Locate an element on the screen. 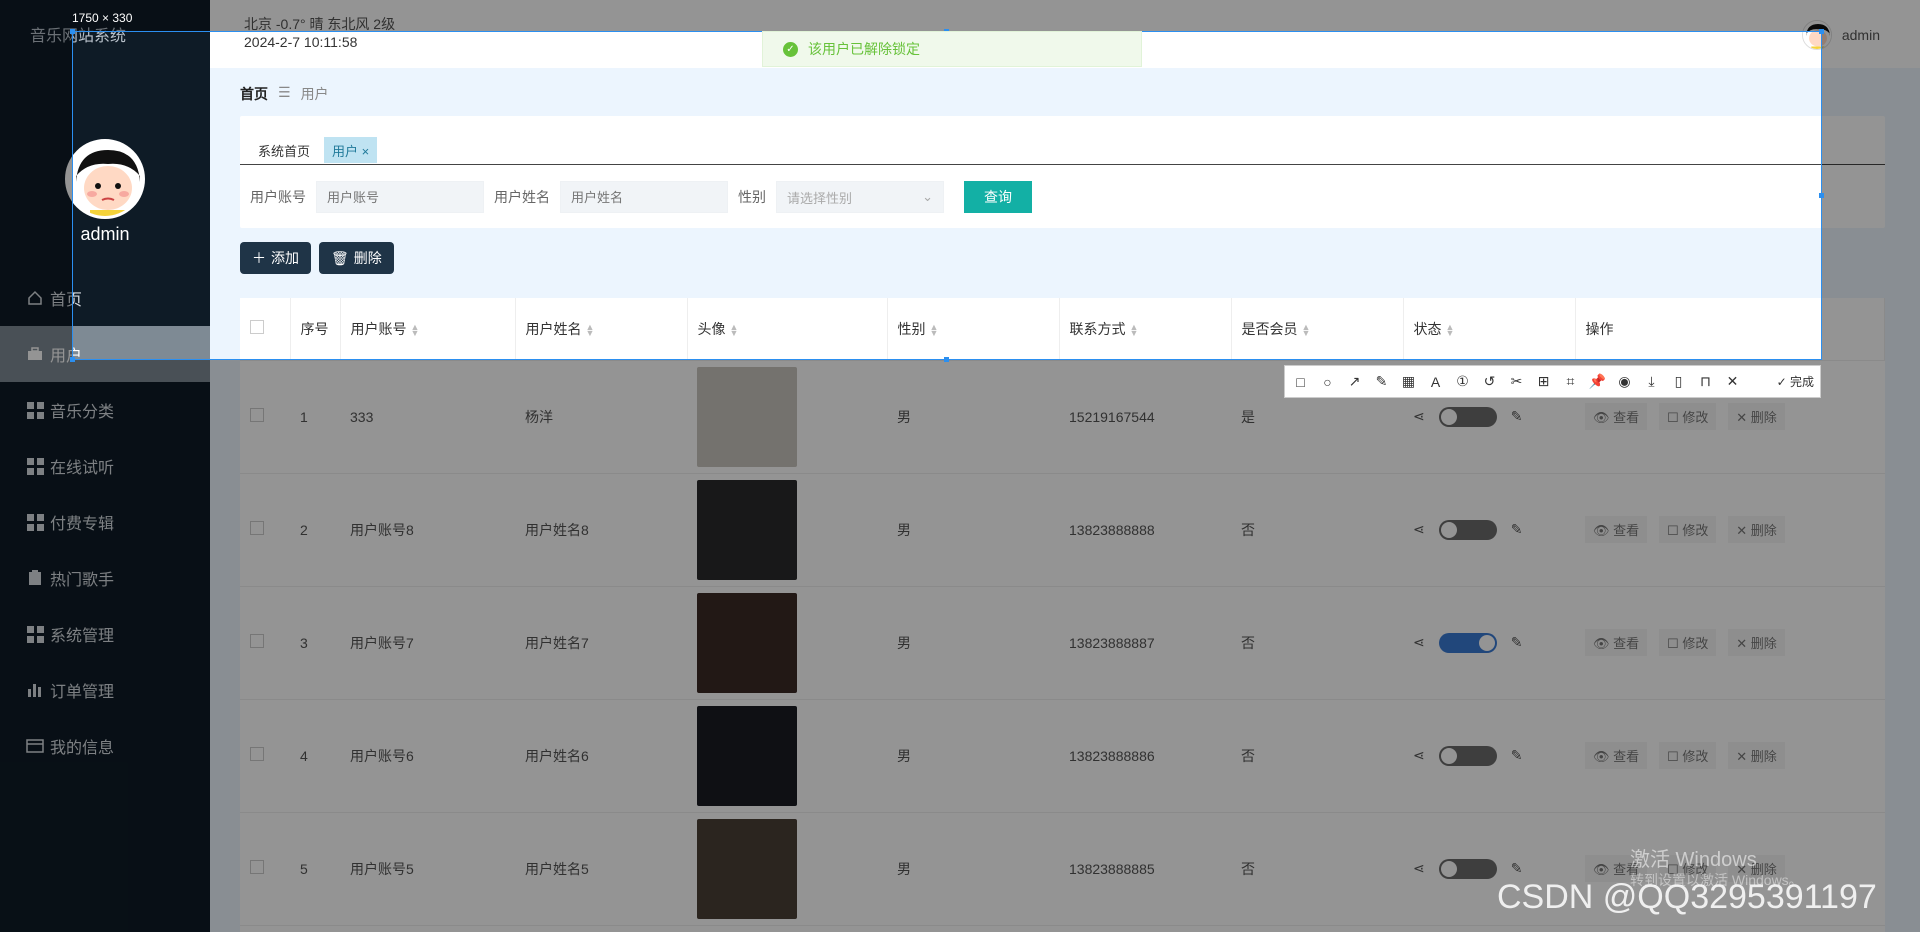 This screenshot has height=932, width=1920. toast-message: 该用户已解除锁定 is located at coordinates (864, 49).